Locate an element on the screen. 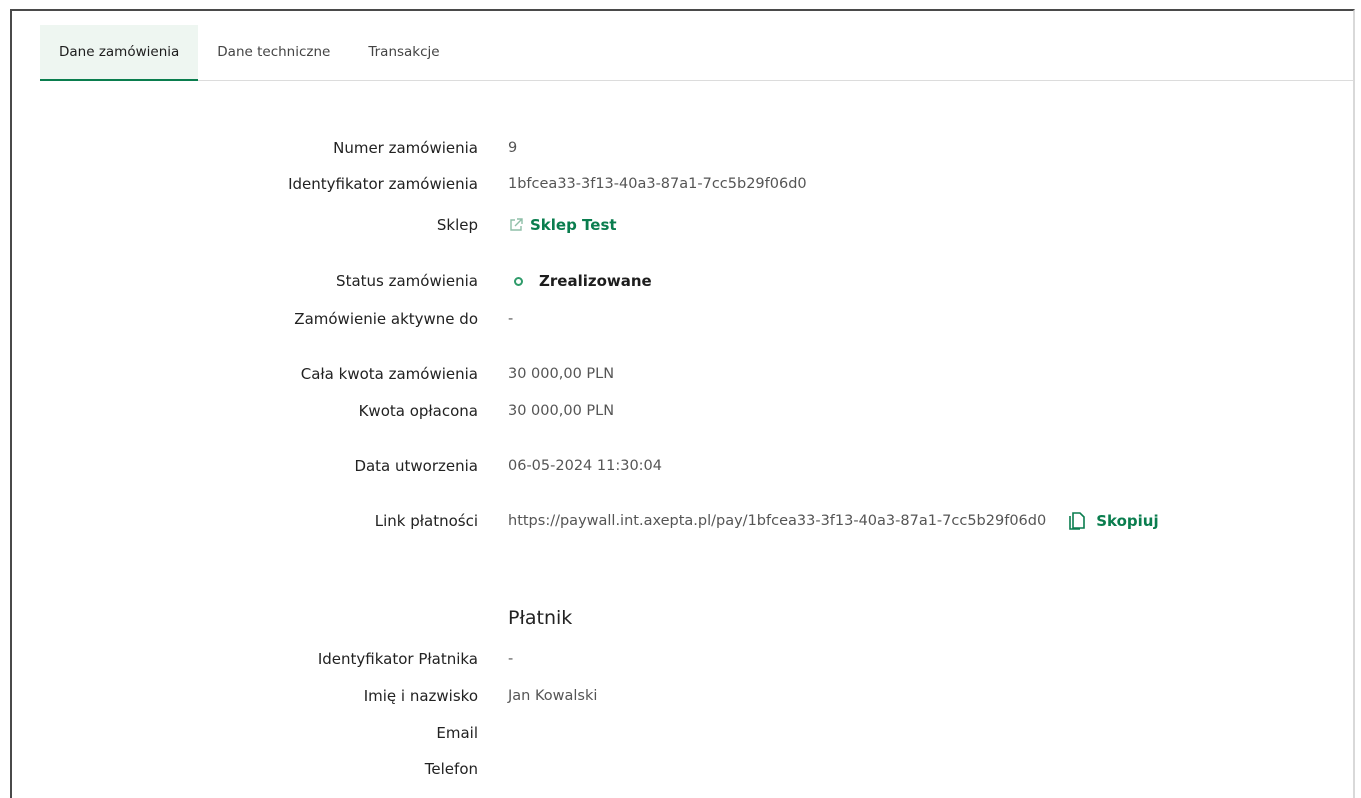 This screenshot has height=798, width=1361. paid-amount-value: 30 000,00 PLN is located at coordinates (561, 411).